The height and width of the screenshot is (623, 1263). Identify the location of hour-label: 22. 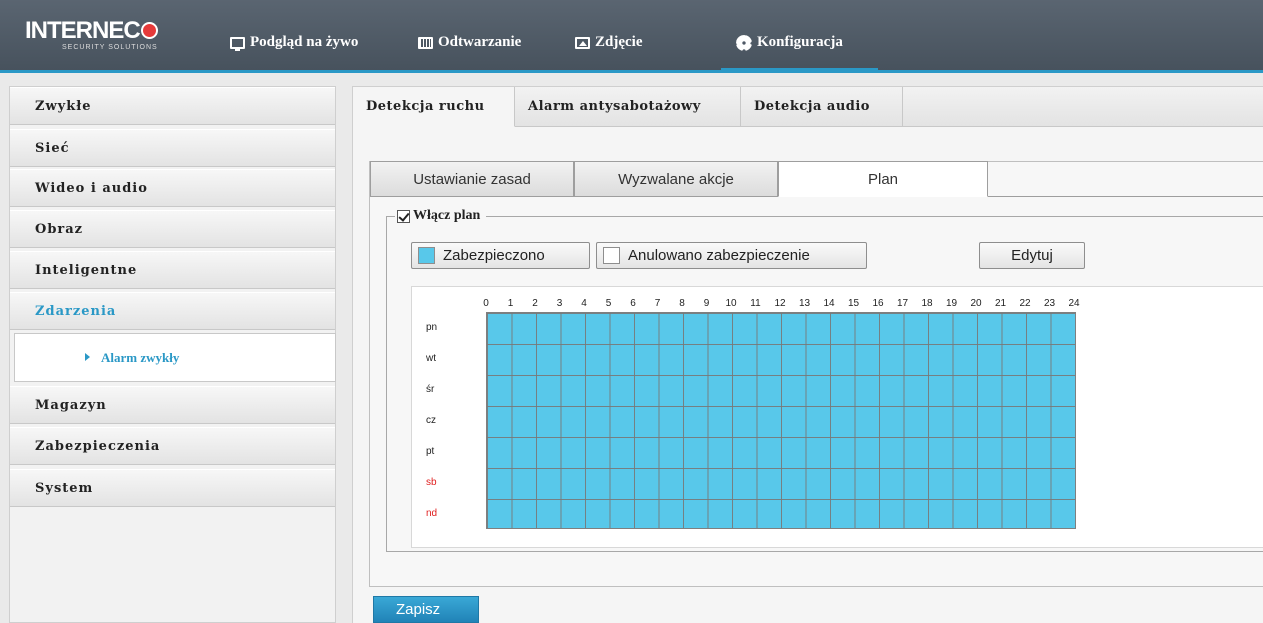
(1025, 303).